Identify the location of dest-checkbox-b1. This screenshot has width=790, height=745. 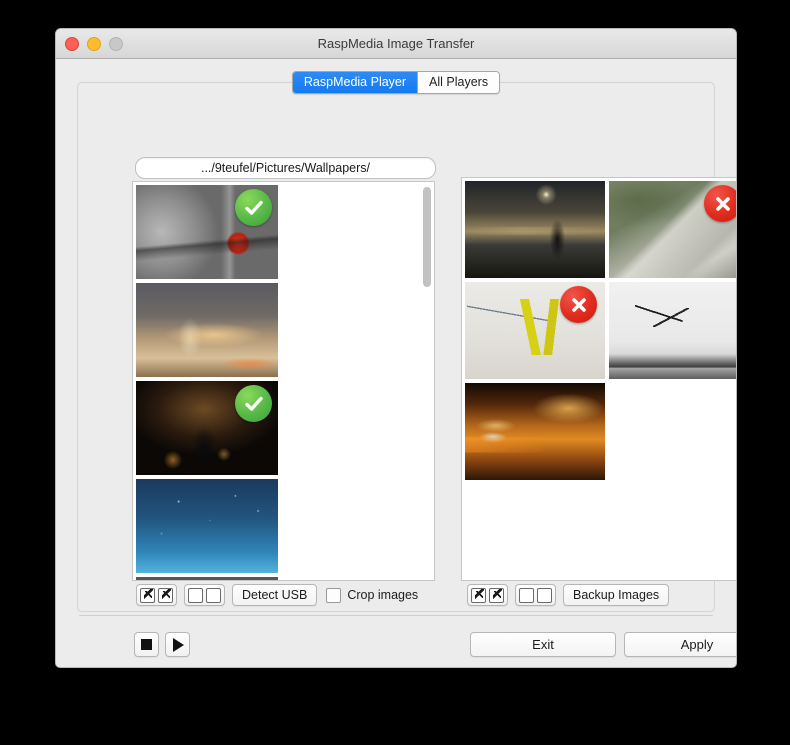
(526, 595).